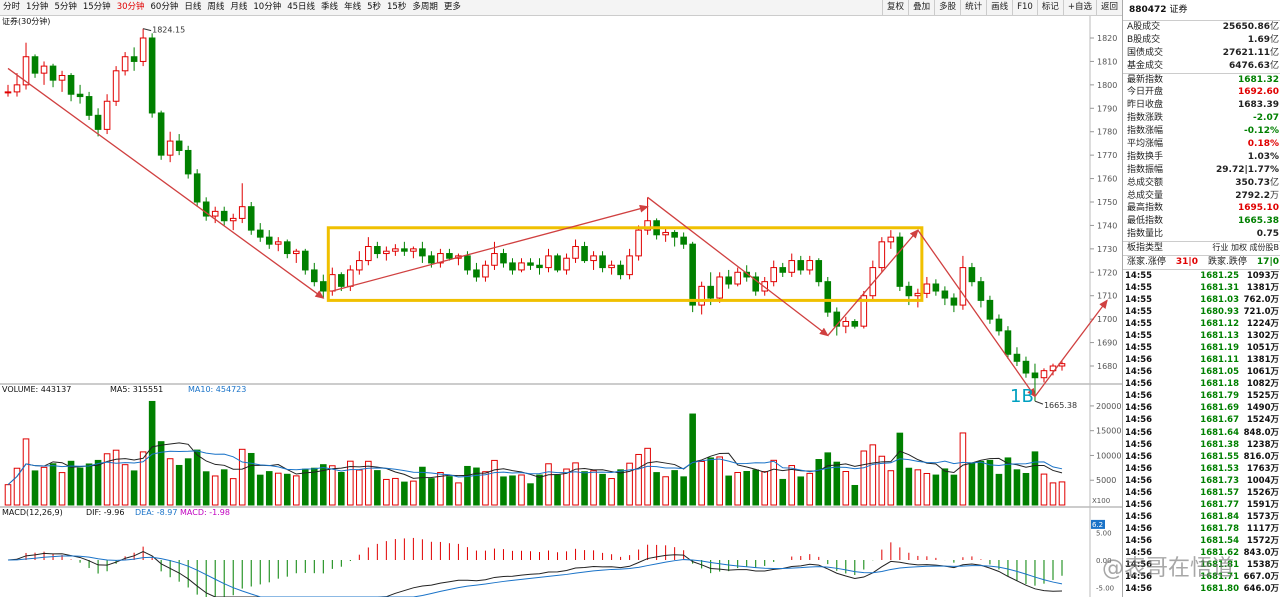  What do you see at coordinates (65, 7) in the screenshot?
I see `period-tab: 5分钟` at bounding box center [65, 7].